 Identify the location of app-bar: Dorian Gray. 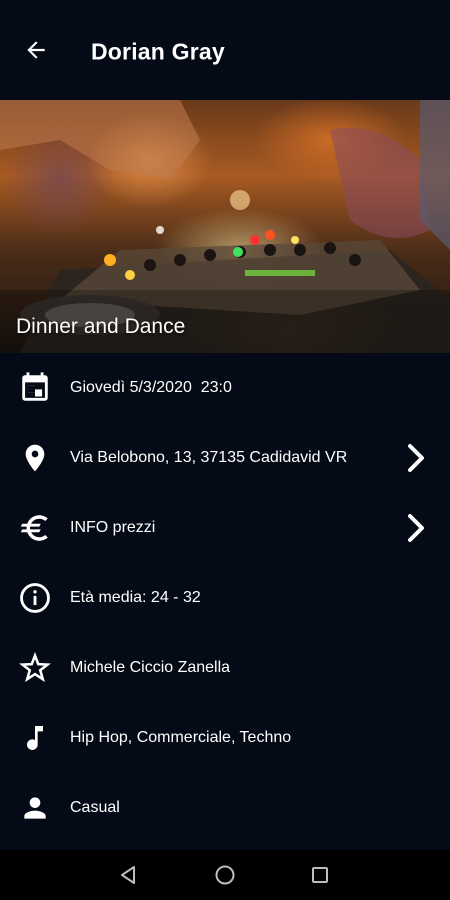
(225, 50).